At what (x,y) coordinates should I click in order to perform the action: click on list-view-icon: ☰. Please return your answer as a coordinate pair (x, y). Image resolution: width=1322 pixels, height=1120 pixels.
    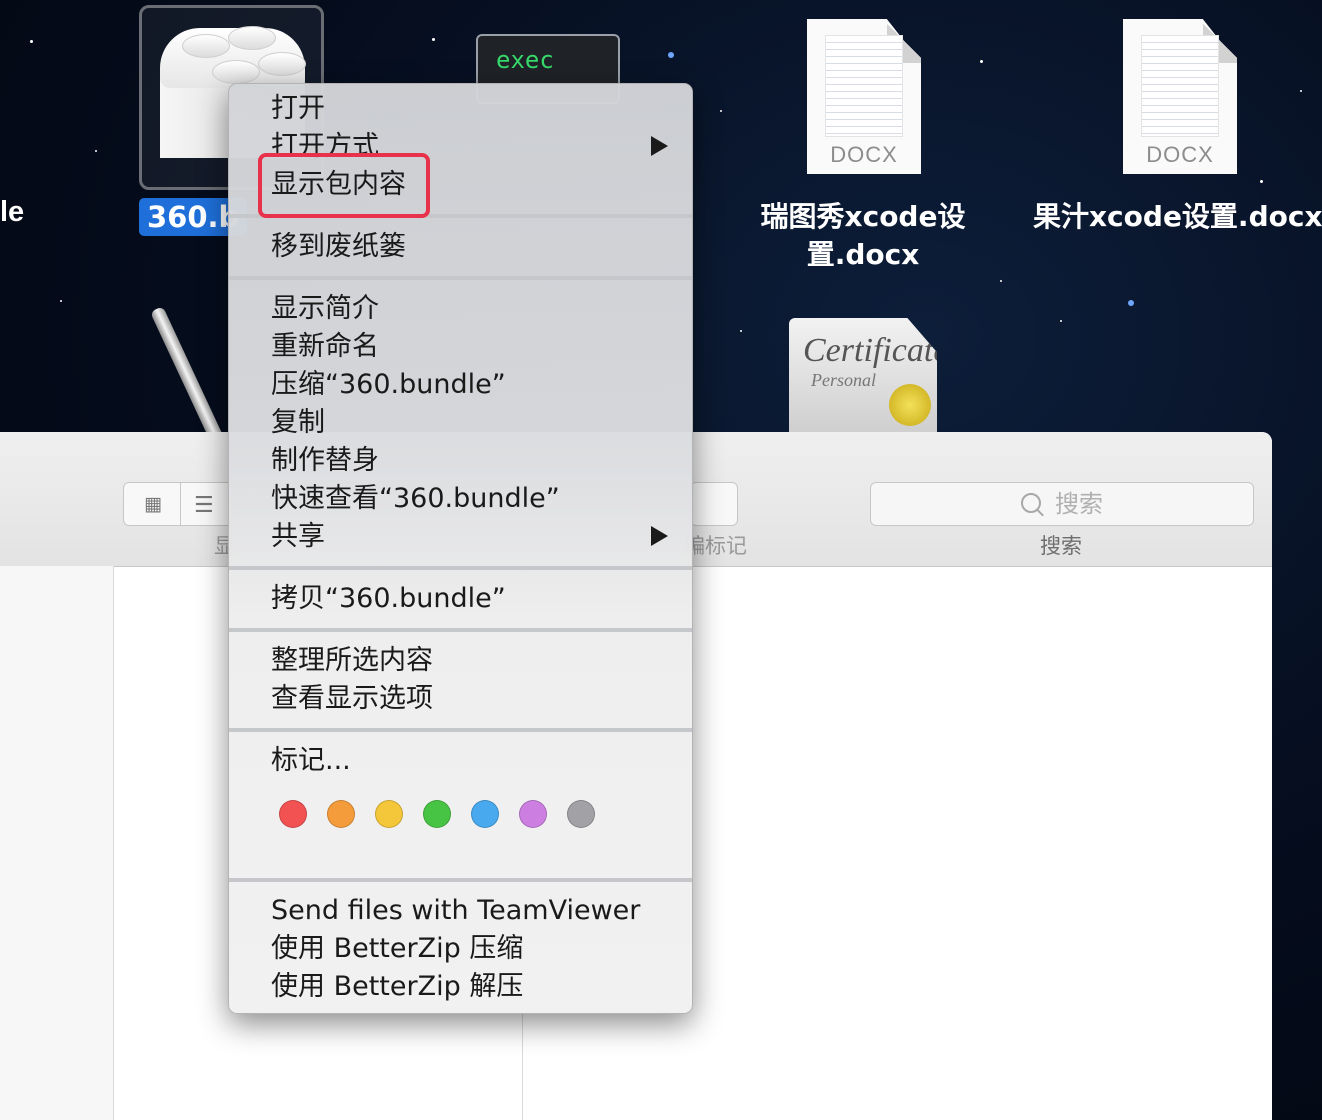
    Looking at the image, I should click on (204, 505).